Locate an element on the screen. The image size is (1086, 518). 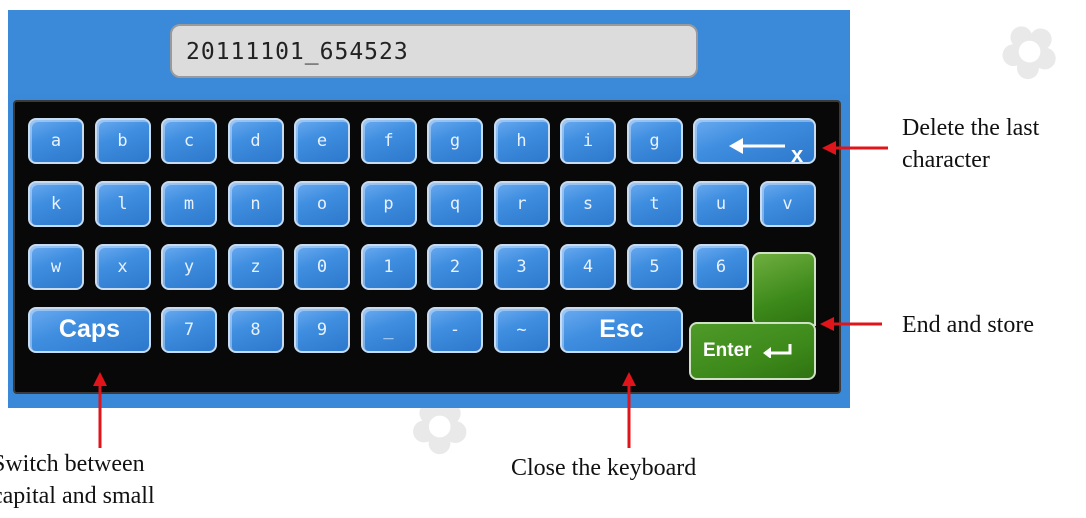
key-f: f is located at coordinates (388, 141).